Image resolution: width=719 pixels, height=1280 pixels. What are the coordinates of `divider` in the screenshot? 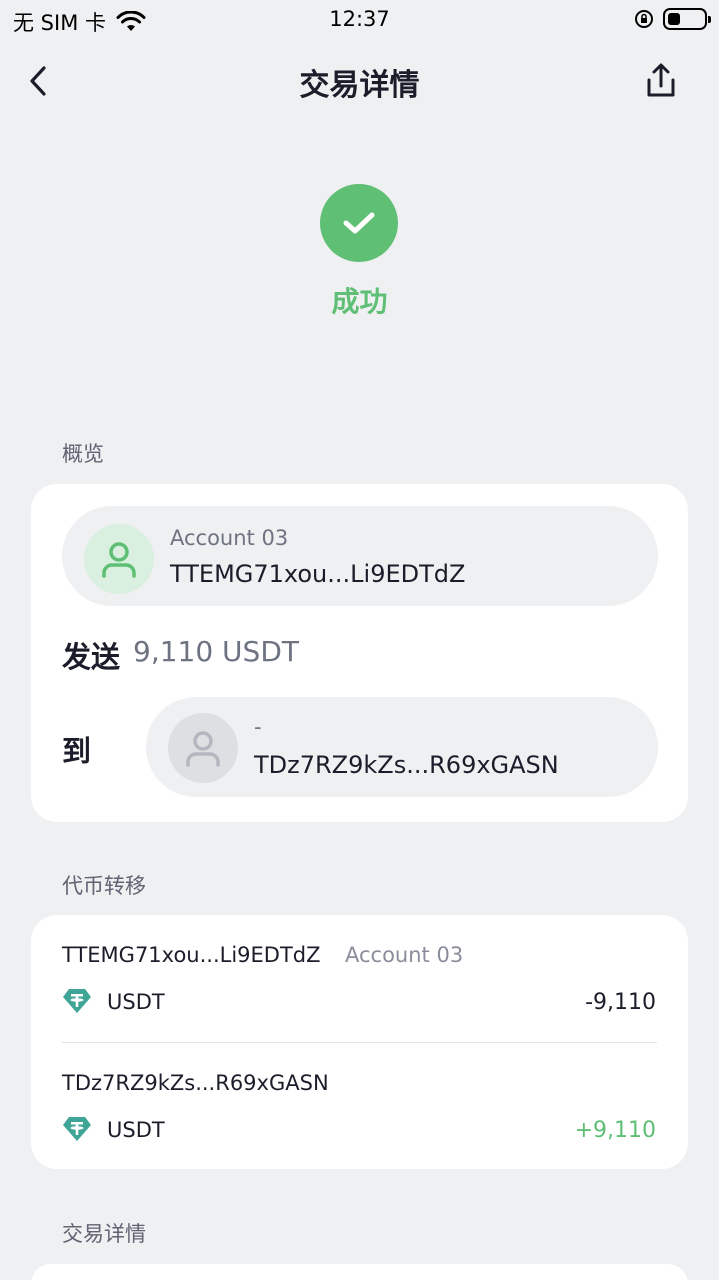 It's located at (359, 1042).